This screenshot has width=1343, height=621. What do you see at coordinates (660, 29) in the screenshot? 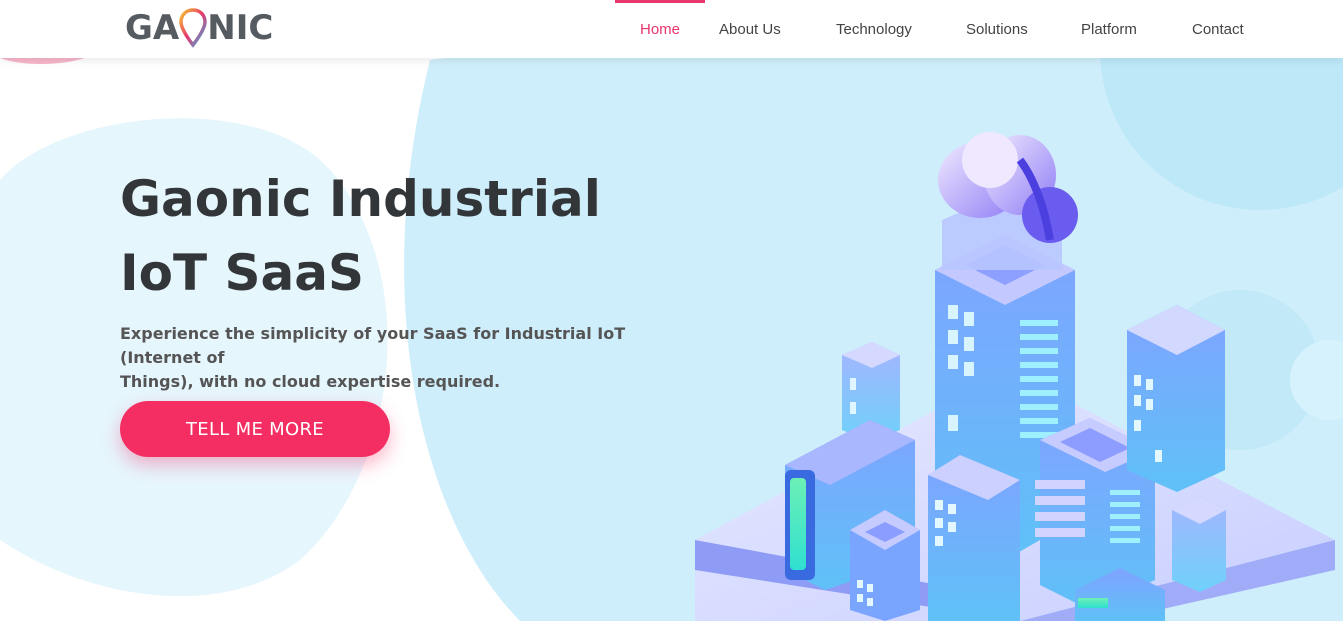
I see `nav-home: Home` at bounding box center [660, 29].